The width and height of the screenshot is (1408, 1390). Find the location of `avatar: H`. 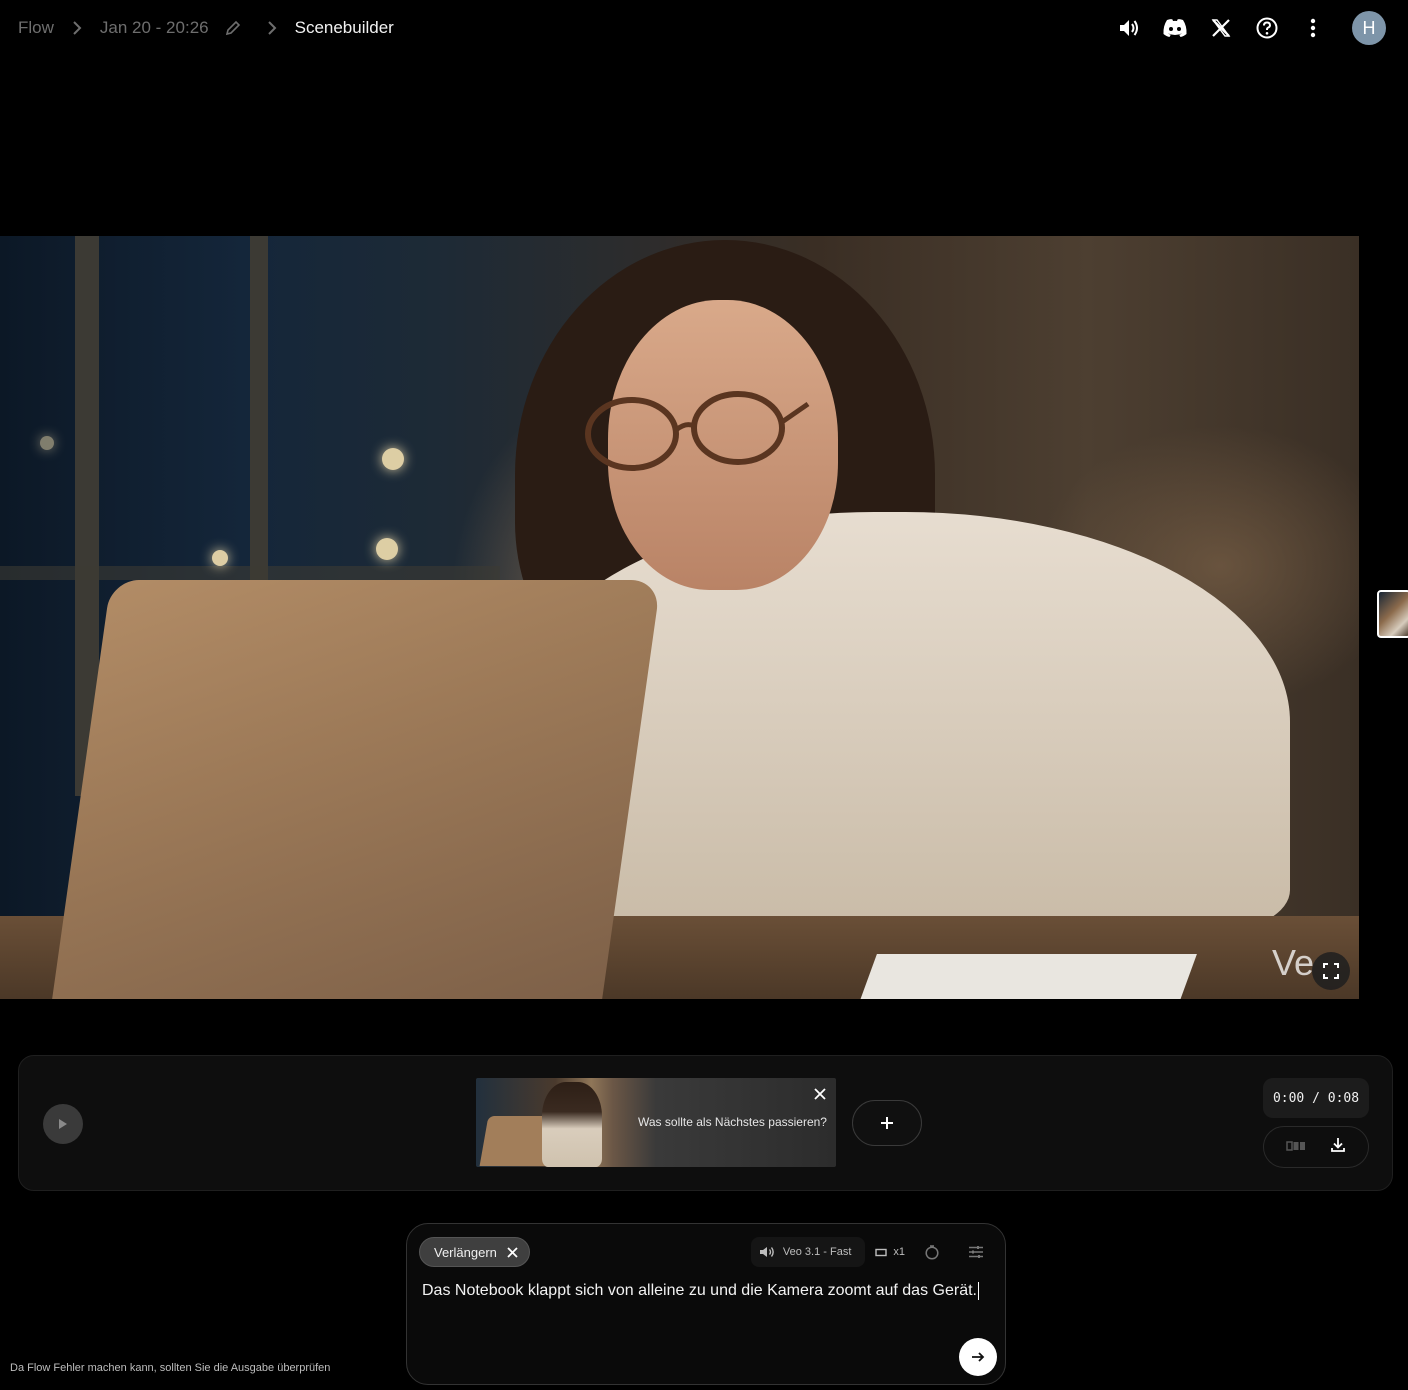

avatar: H is located at coordinates (1369, 28).